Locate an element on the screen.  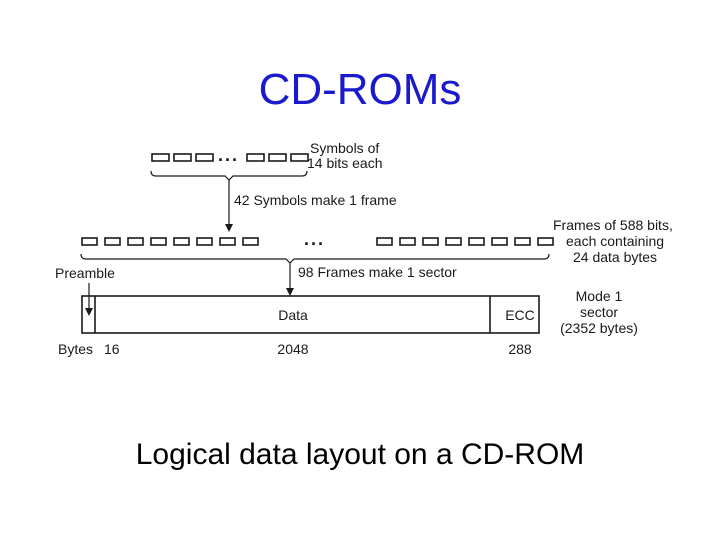
symbols-label-line1: Symbols of is located at coordinates (344, 148).